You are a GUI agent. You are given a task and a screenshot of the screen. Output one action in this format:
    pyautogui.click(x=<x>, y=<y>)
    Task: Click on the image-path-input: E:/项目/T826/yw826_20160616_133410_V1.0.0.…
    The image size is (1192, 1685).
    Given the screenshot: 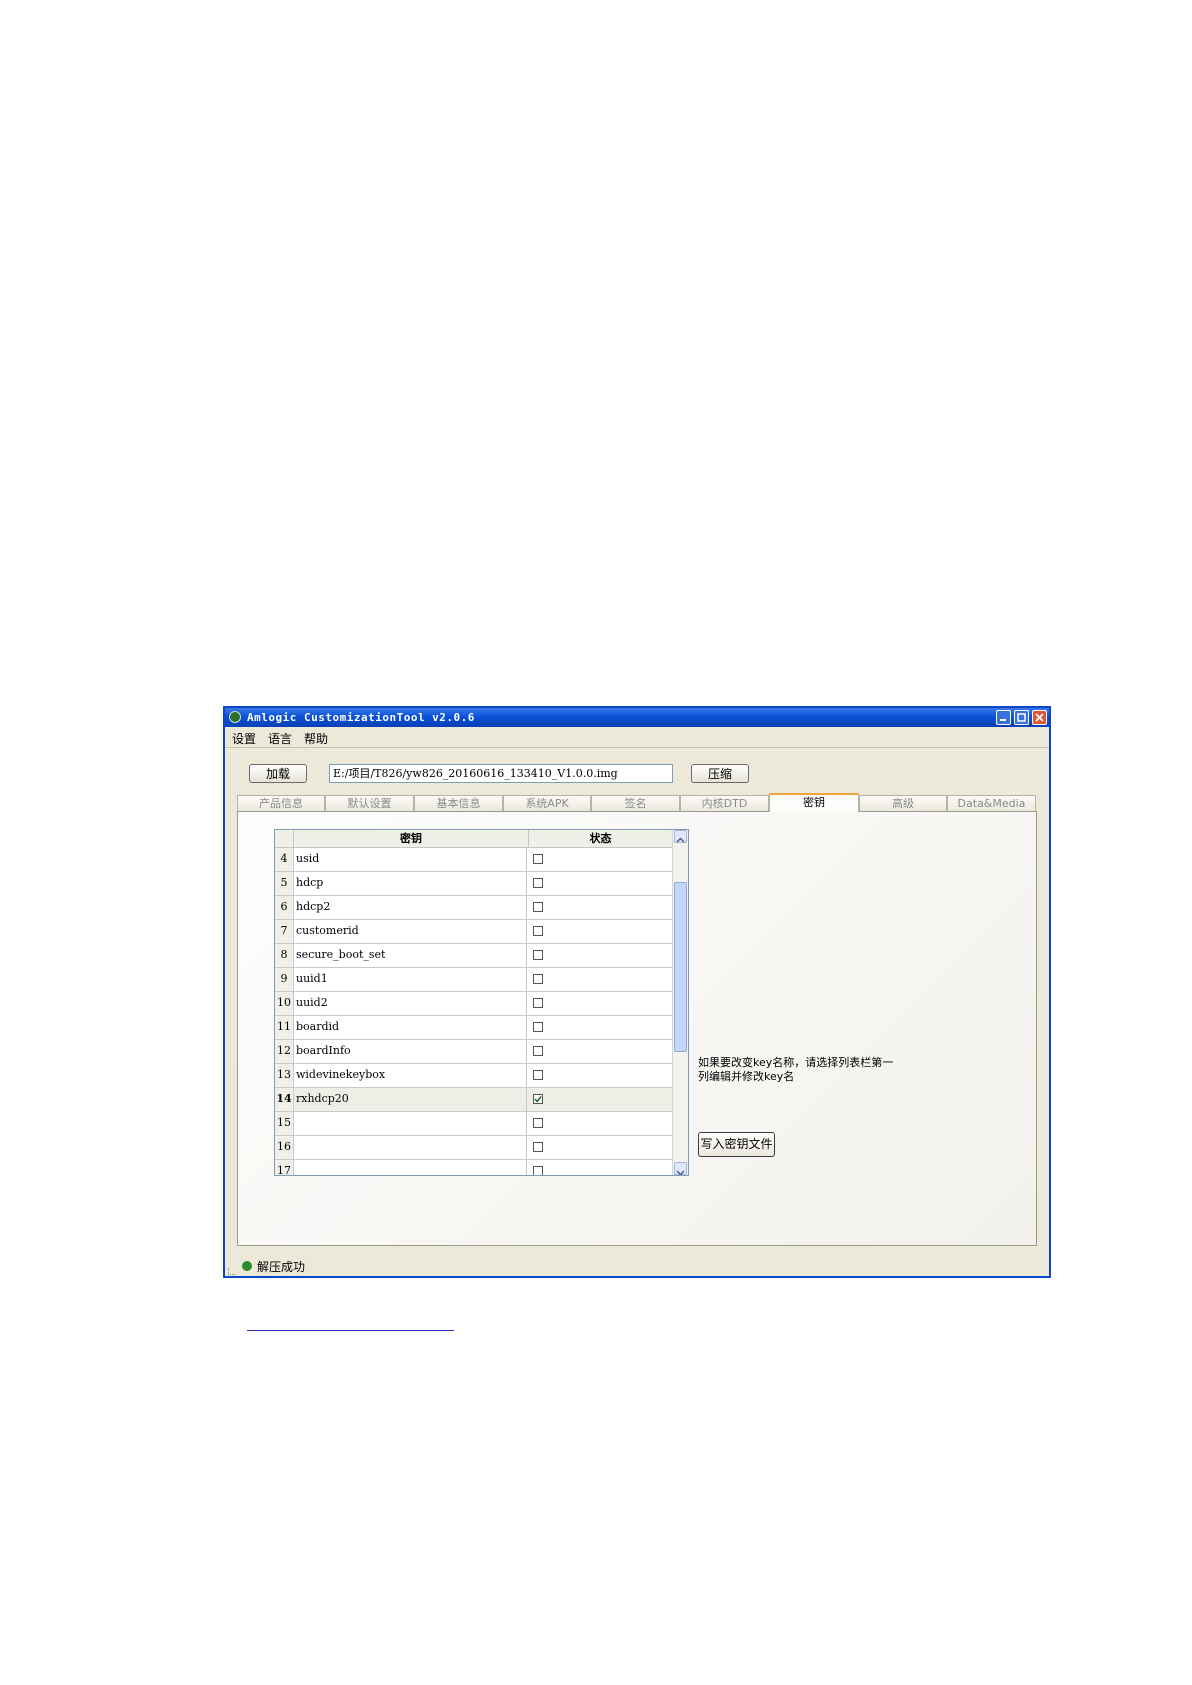 What is the action you would take?
    pyautogui.click(x=501, y=773)
    